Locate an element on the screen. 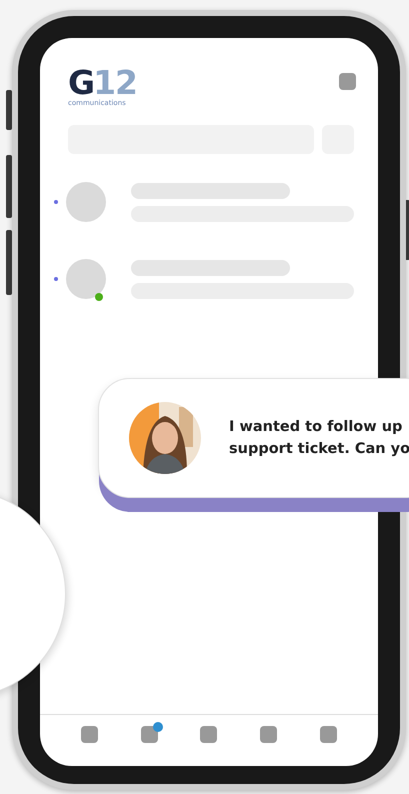  menu-icon is located at coordinates (347, 81).